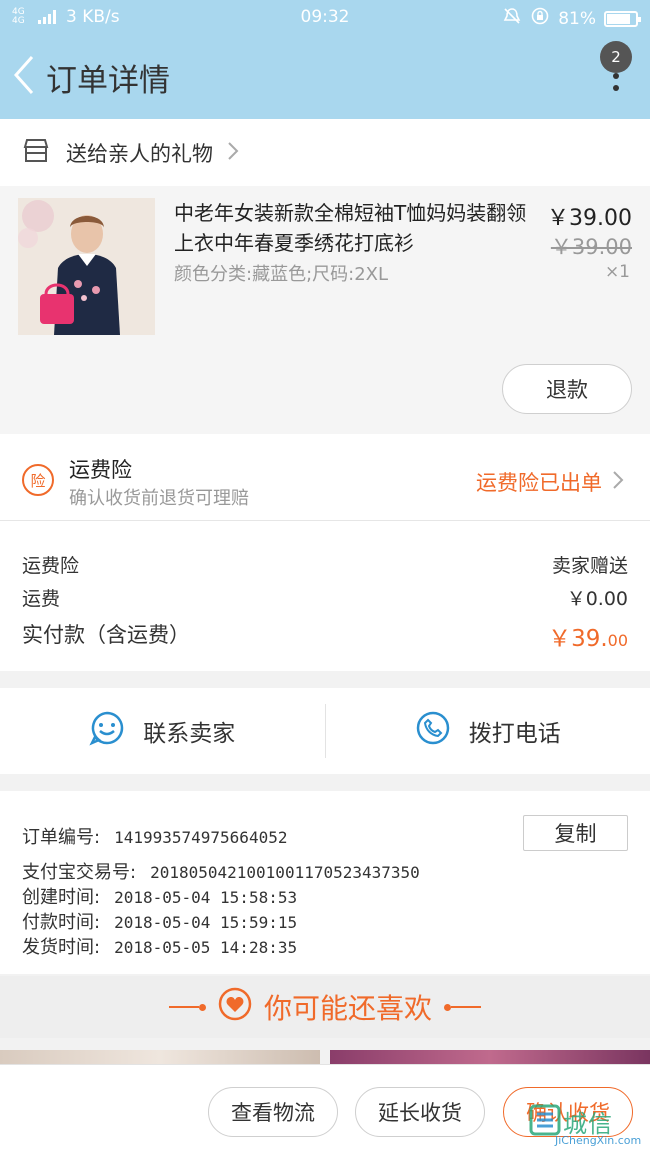 The height and width of the screenshot is (1155, 650). I want to click on insurance-status: 运费险已出单, so click(539, 483).